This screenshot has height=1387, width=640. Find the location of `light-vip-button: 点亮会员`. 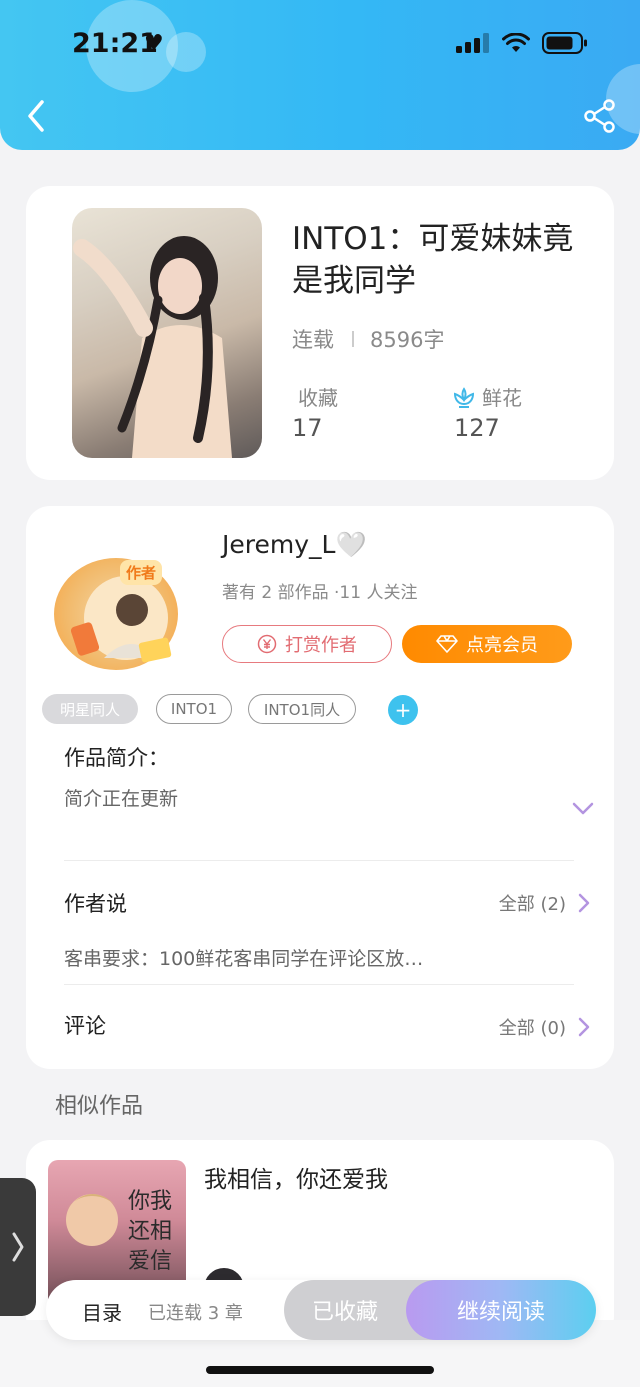

light-vip-button: 点亮会员 is located at coordinates (487, 644).